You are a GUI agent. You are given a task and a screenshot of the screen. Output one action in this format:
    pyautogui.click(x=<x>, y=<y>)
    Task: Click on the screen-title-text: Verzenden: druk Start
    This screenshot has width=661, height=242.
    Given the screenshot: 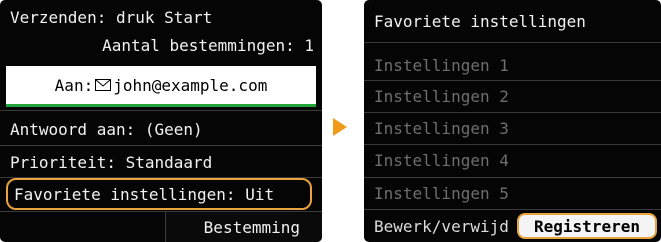 What is the action you would take?
    pyautogui.click(x=111, y=17)
    